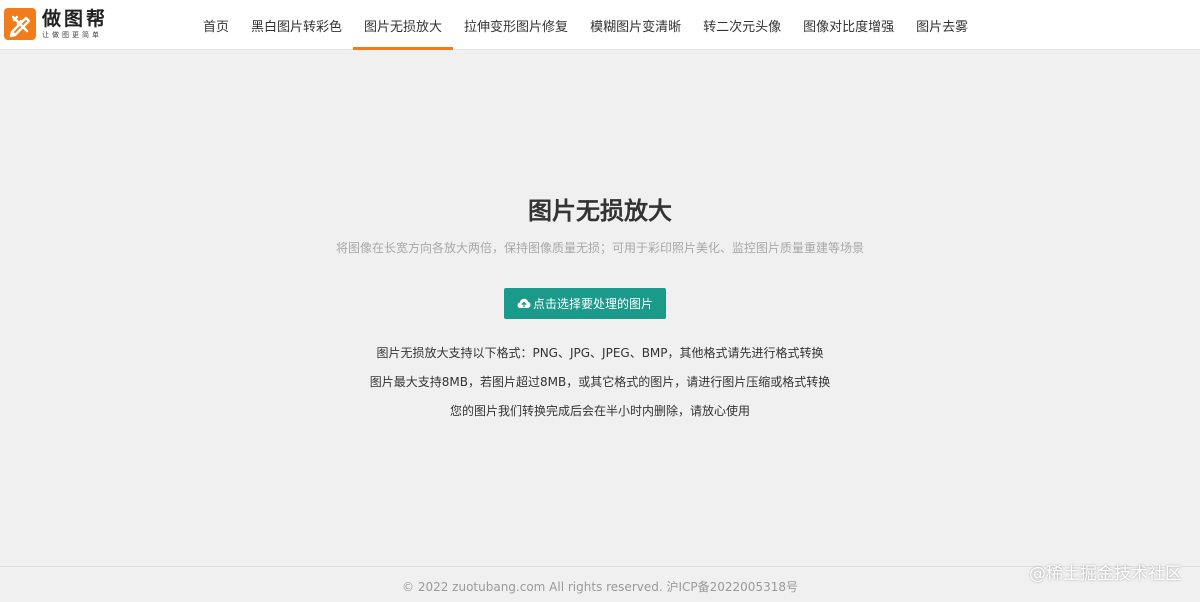  Describe the element at coordinates (296, 25) in the screenshot. I see `nav-item-colorize: 黑白图片转彩色` at that location.